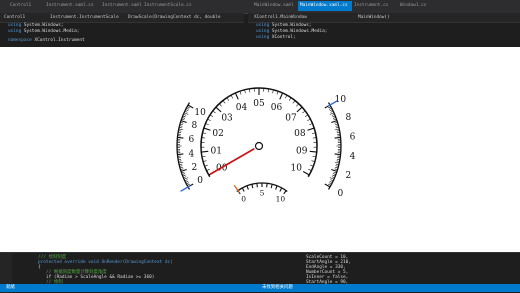 This screenshot has height=293, width=520. I want to click on tab-mainwindow-xaml: MainWindow.xaml, so click(275, 6).